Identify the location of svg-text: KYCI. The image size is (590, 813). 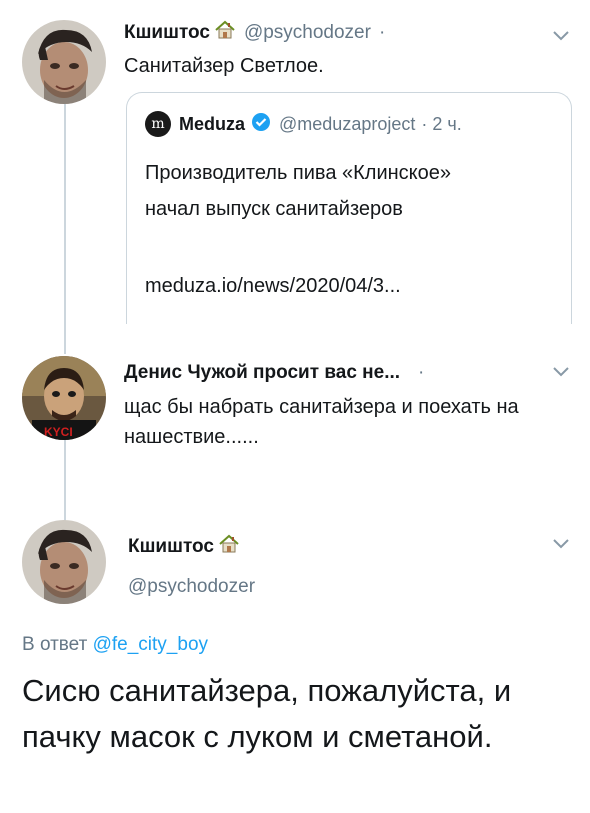
(58, 432).